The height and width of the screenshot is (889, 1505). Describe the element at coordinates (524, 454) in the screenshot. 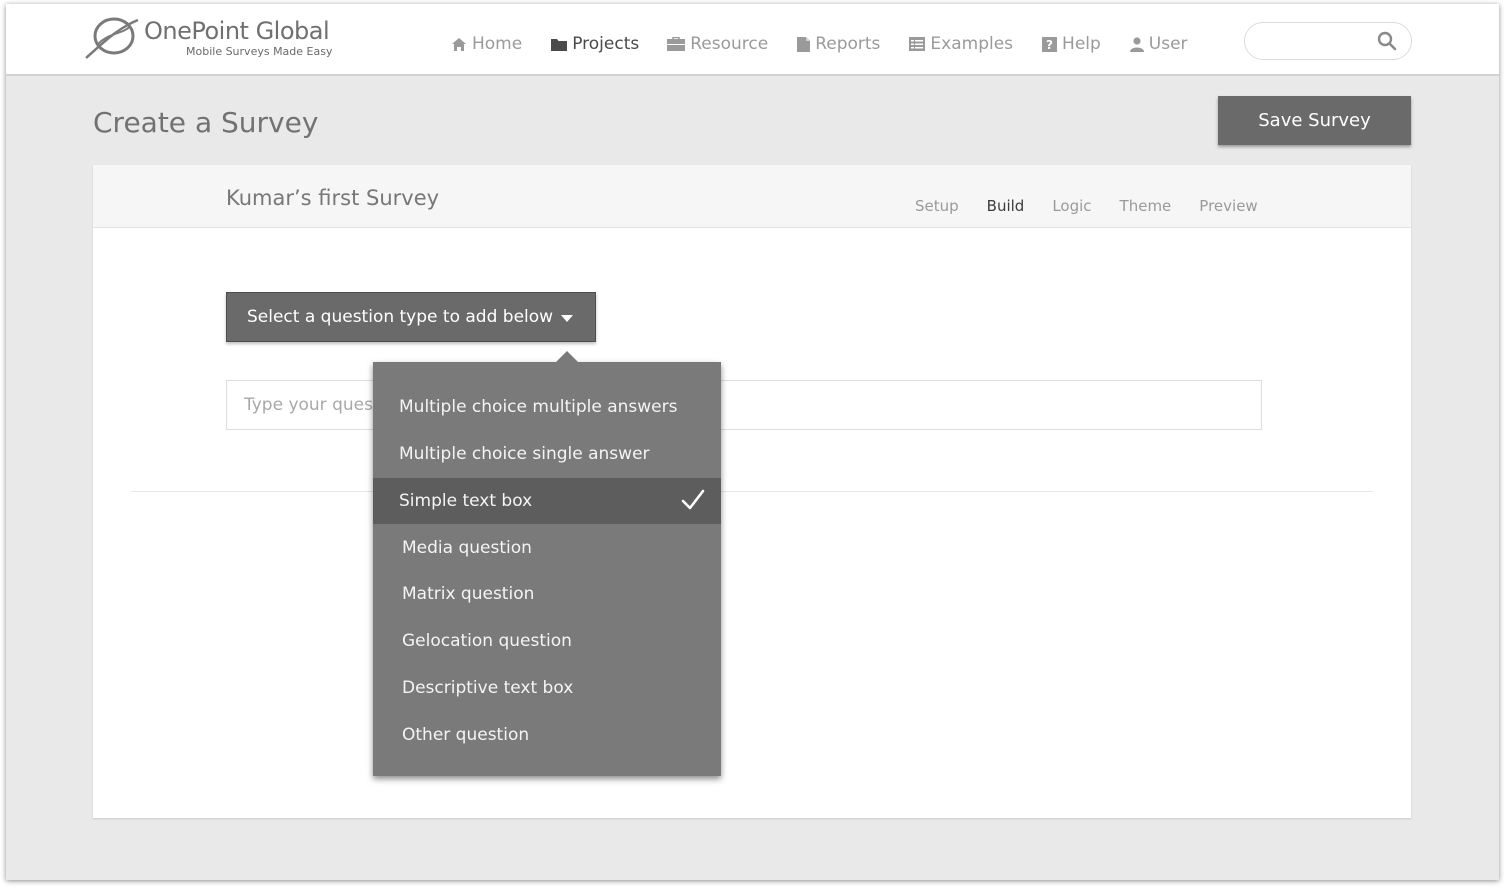

I see `menu-item-label: Multiple choice single answer` at that location.